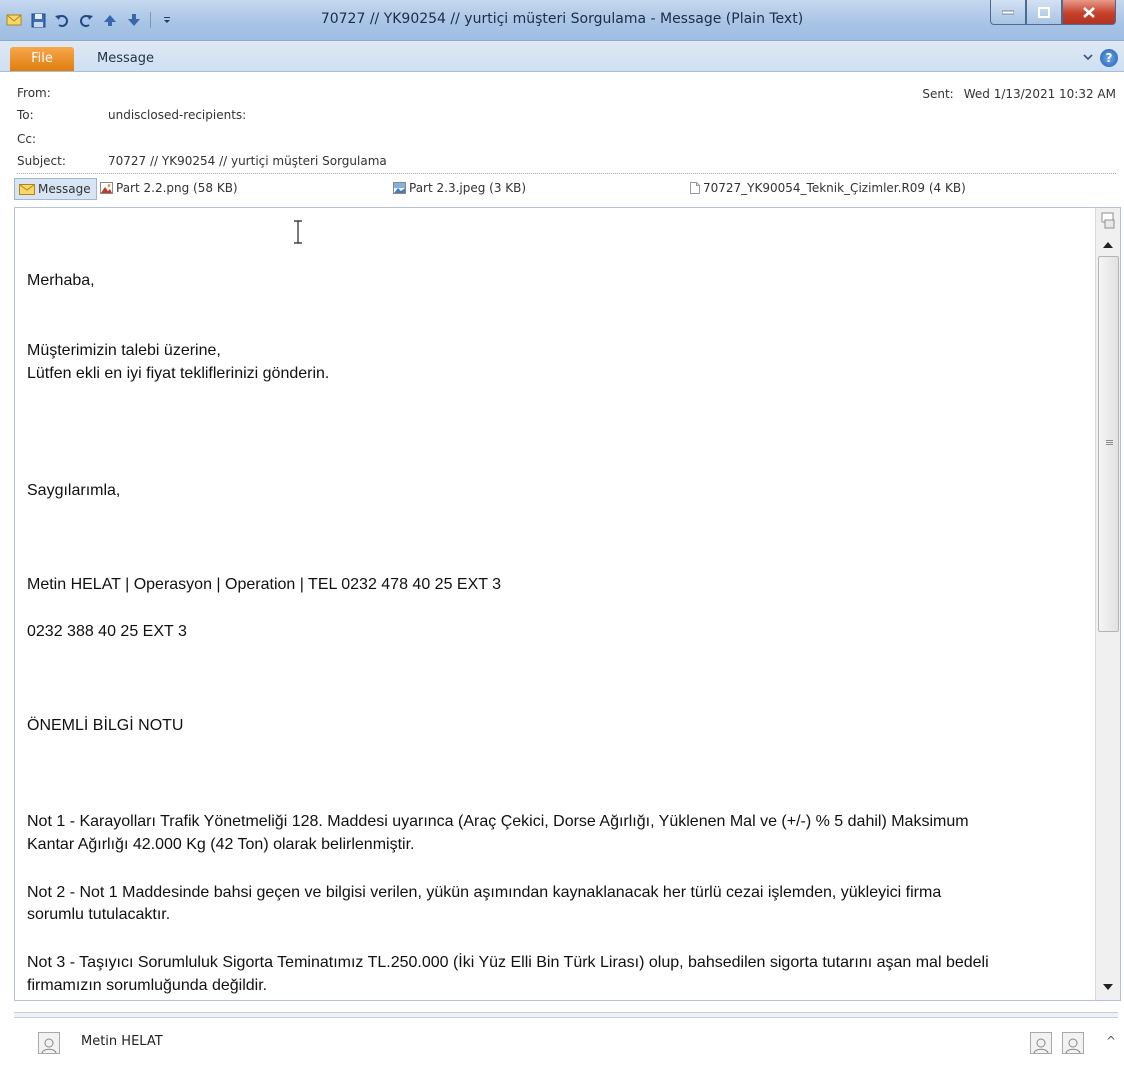 This screenshot has width=1124, height=1066. Describe the element at coordinates (42, 59) in the screenshot. I see `tab-file: File` at that location.